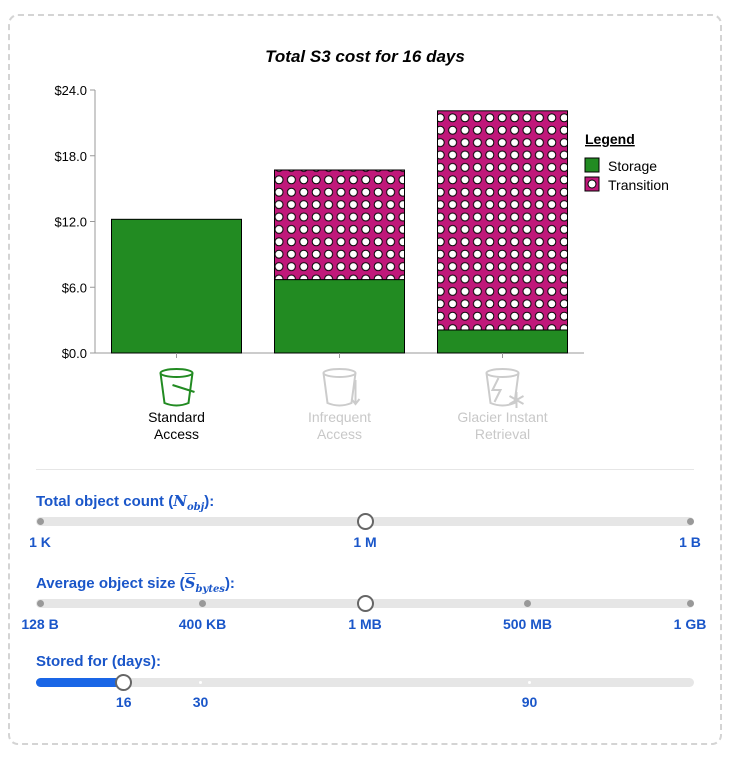  What do you see at coordinates (200, 702) in the screenshot?
I see `slider-tick-label: 30` at bounding box center [200, 702].